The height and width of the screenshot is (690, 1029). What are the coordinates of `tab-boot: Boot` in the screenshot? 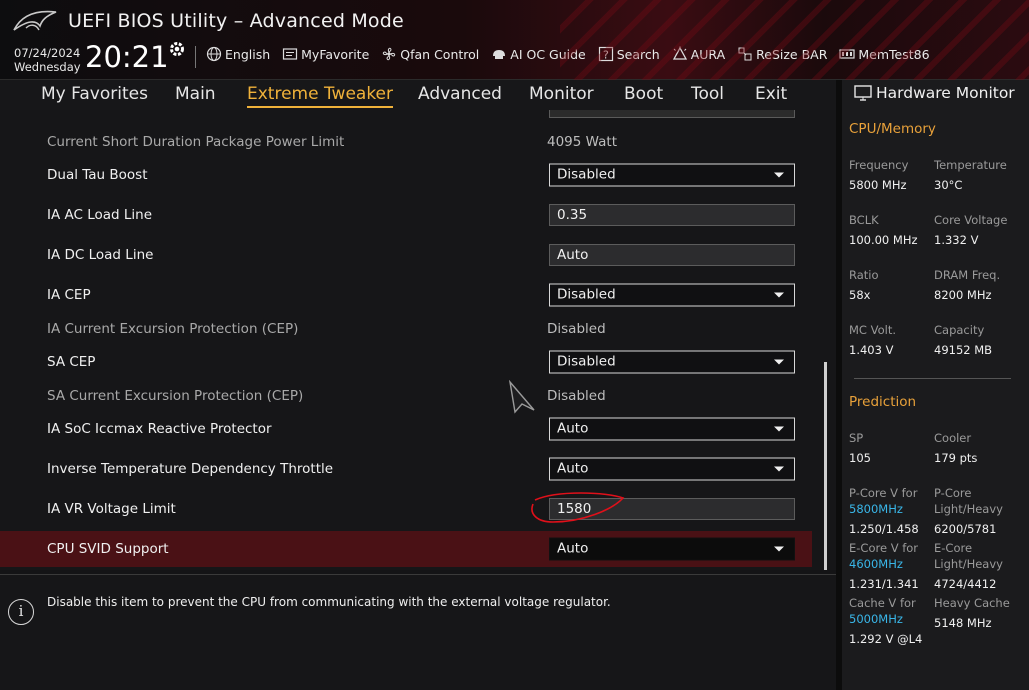 It's located at (643, 94).